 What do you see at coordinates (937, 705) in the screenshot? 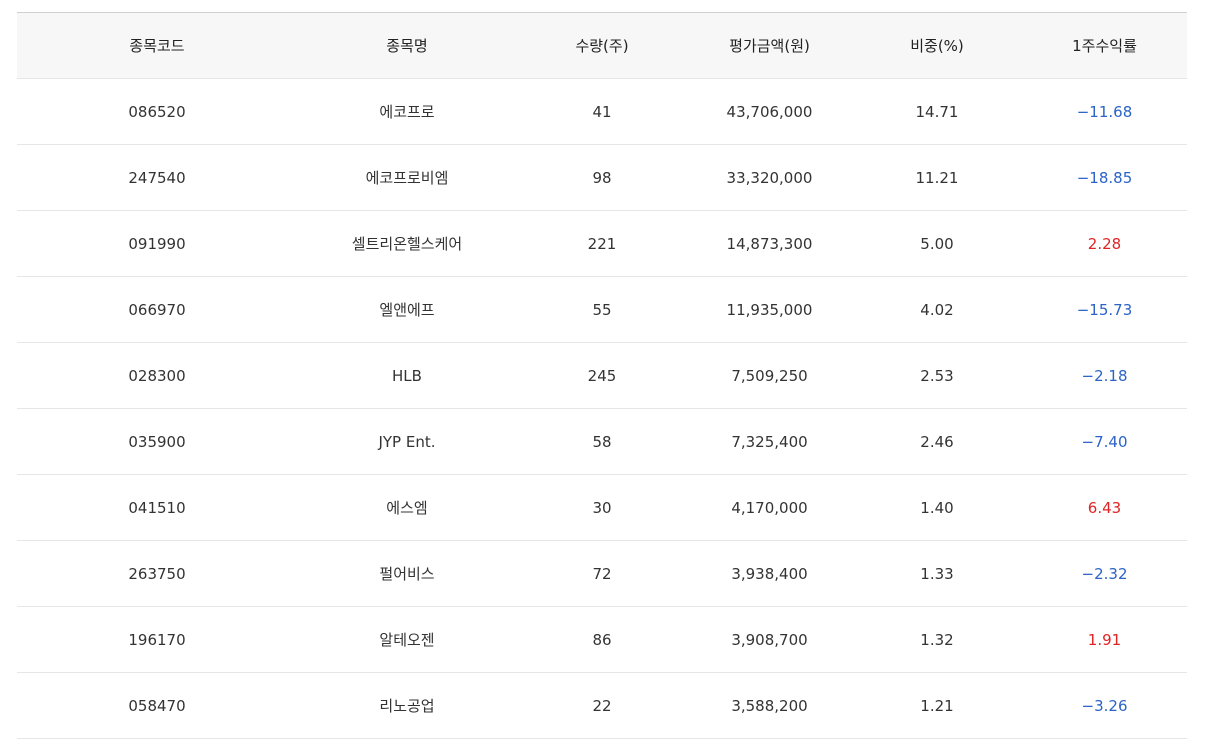
I see `cell-weight: 1.21` at bounding box center [937, 705].